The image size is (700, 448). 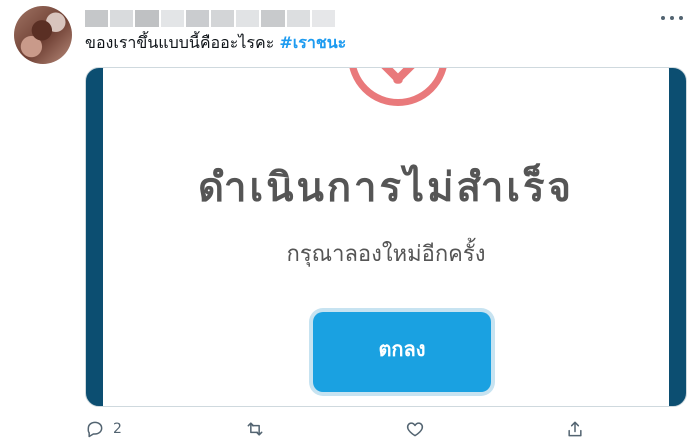 What do you see at coordinates (210, 18) in the screenshot?
I see `author-name-blurred` at bounding box center [210, 18].